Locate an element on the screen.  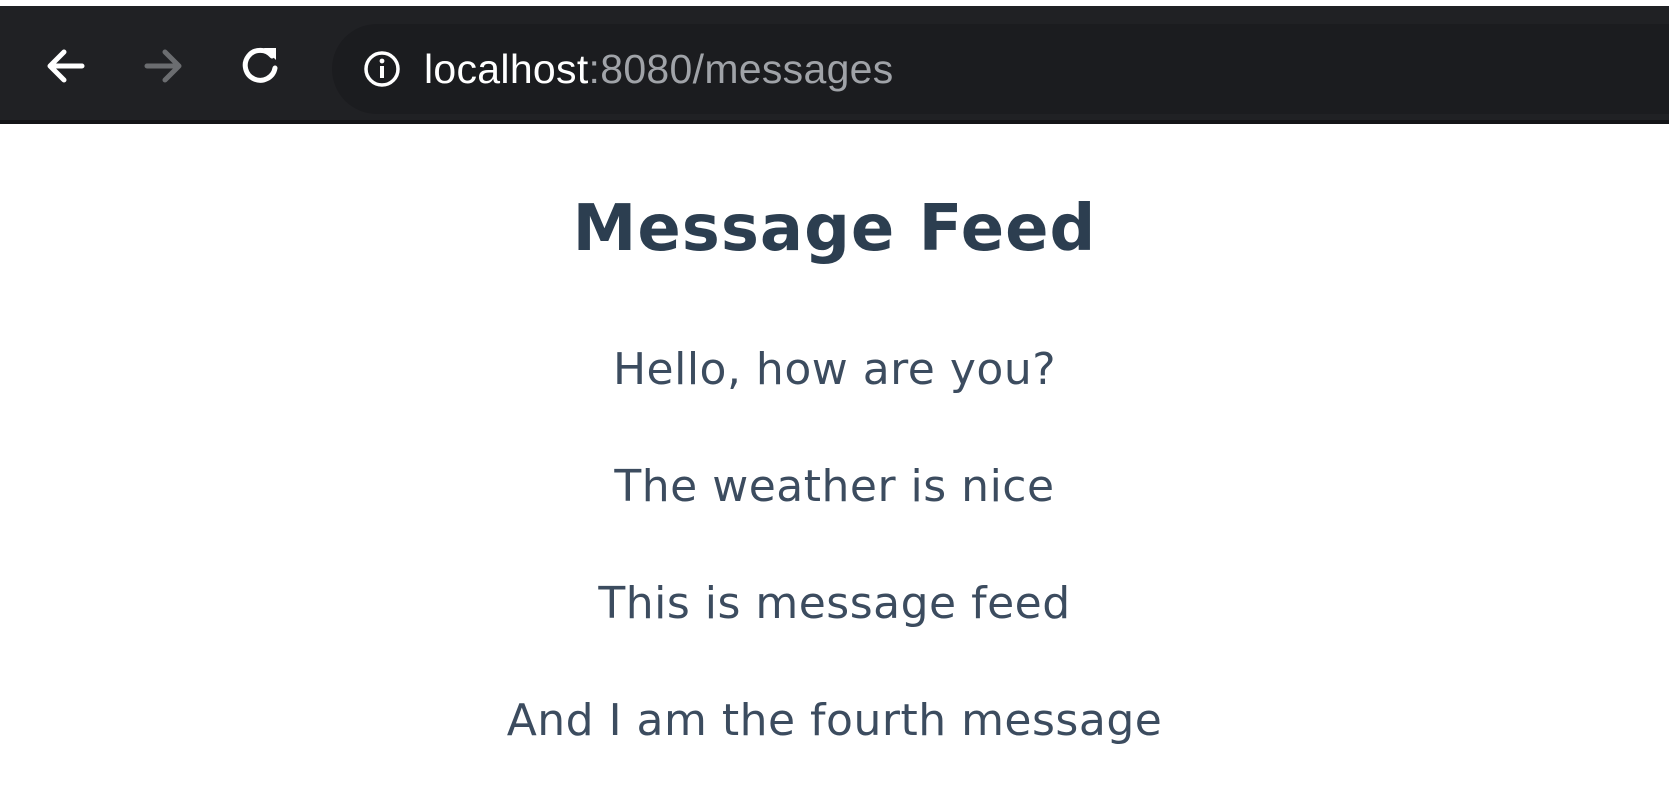
url-host: localhost is located at coordinates (506, 68).